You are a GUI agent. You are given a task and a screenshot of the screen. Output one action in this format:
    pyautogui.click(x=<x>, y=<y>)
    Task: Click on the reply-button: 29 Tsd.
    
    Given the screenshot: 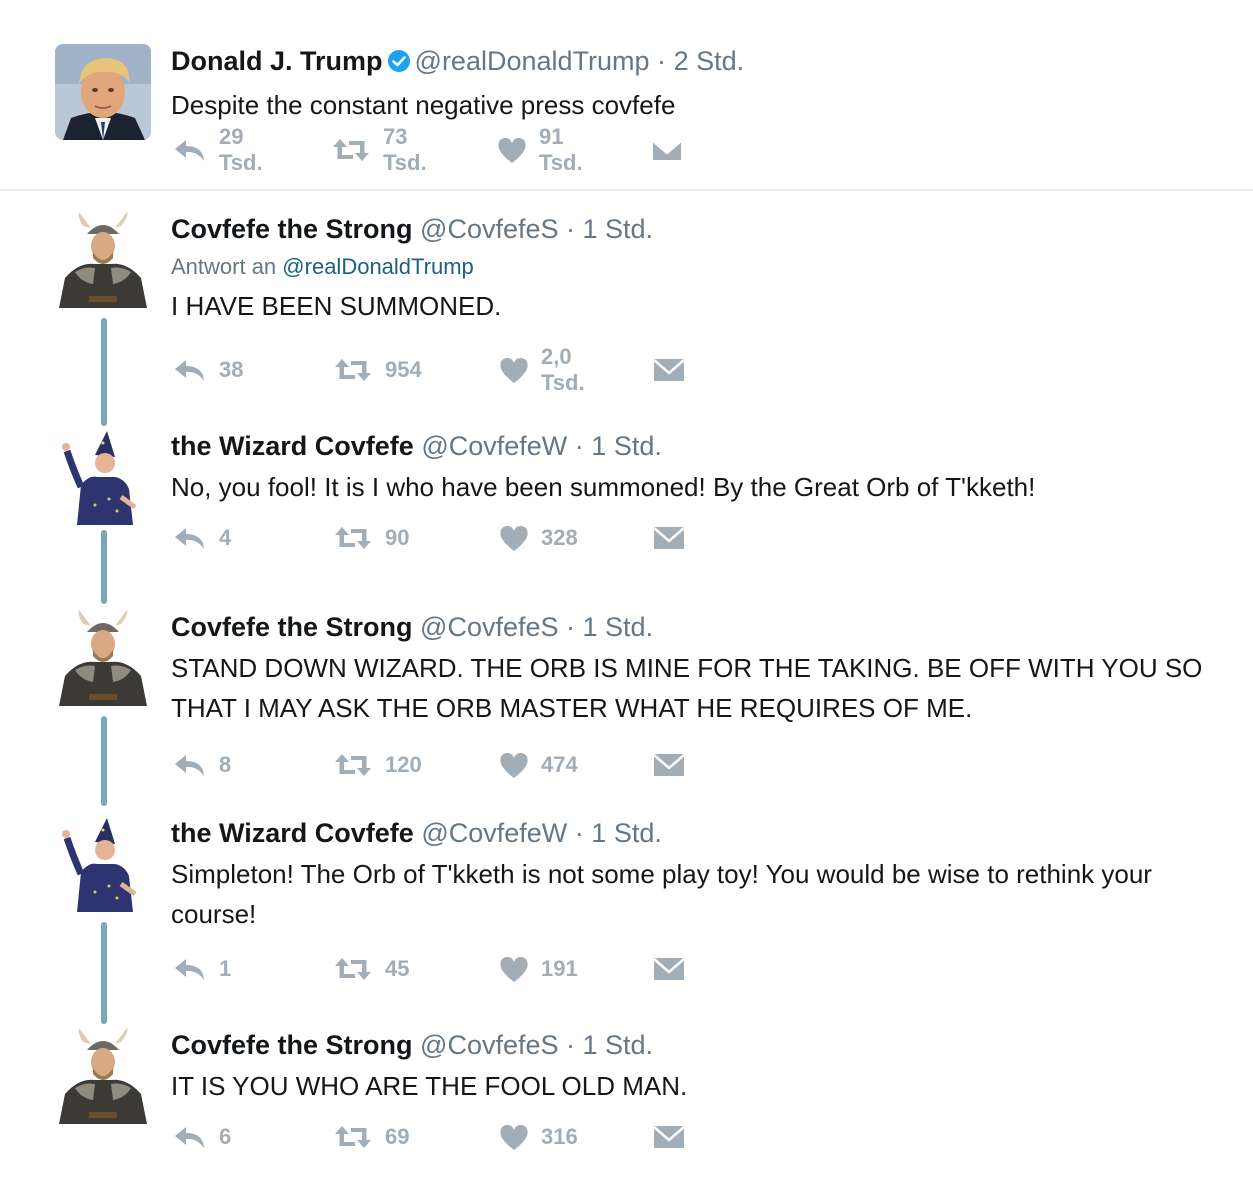 What is the action you would take?
    pyautogui.click(x=218, y=149)
    